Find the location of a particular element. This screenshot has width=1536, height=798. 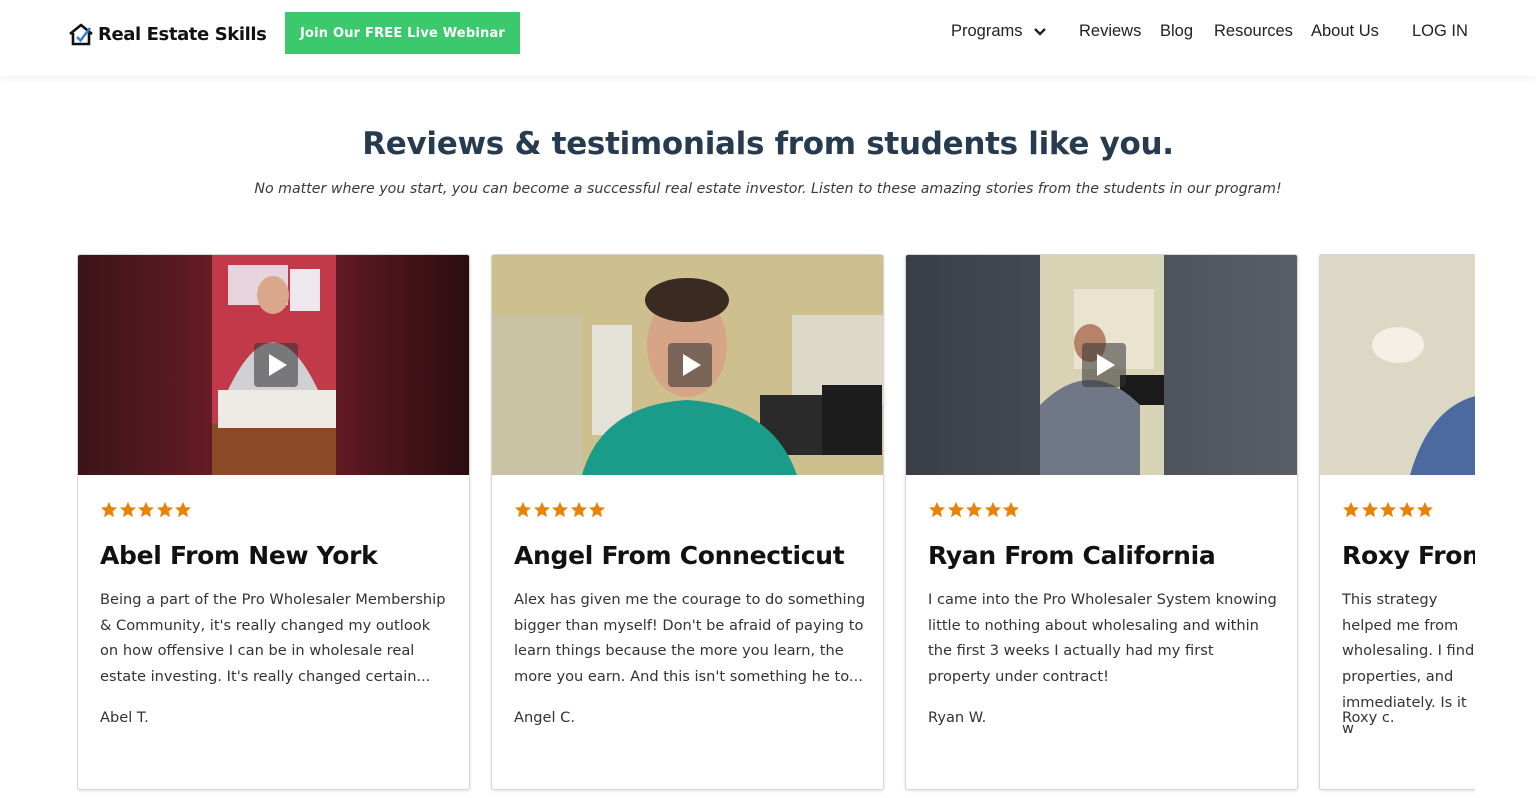

review-title: Abel From New York is located at coordinates (239, 555).